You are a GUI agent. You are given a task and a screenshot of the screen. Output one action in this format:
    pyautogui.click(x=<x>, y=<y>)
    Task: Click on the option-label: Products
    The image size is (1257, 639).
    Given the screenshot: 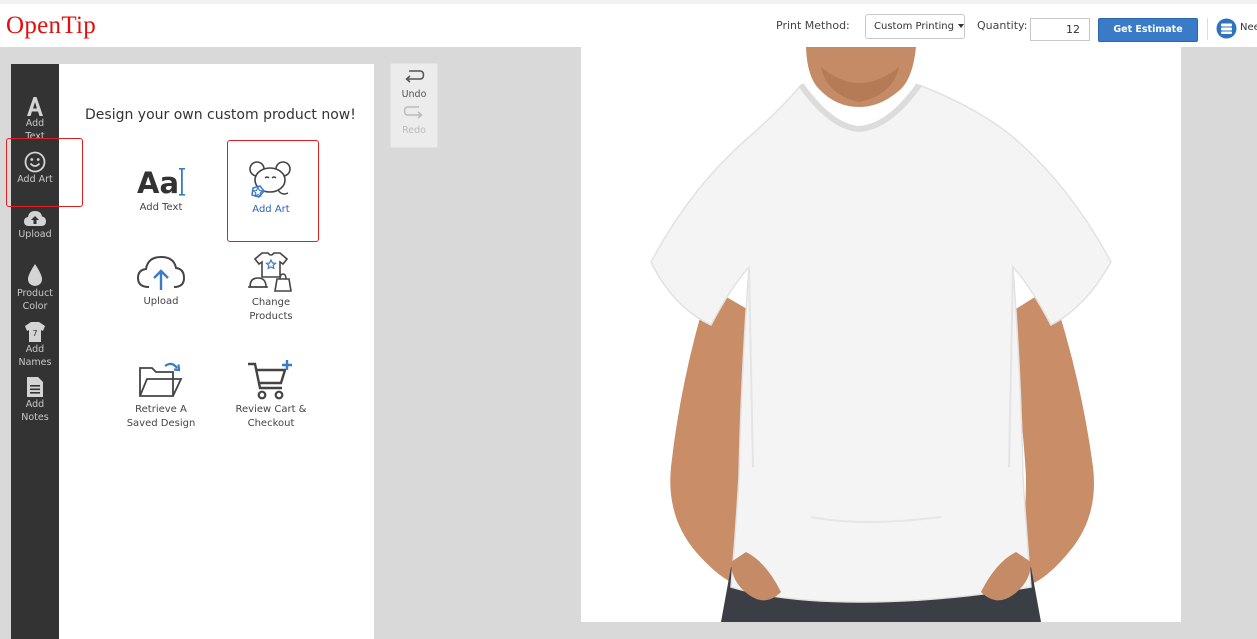 What is the action you would take?
    pyautogui.click(x=271, y=316)
    